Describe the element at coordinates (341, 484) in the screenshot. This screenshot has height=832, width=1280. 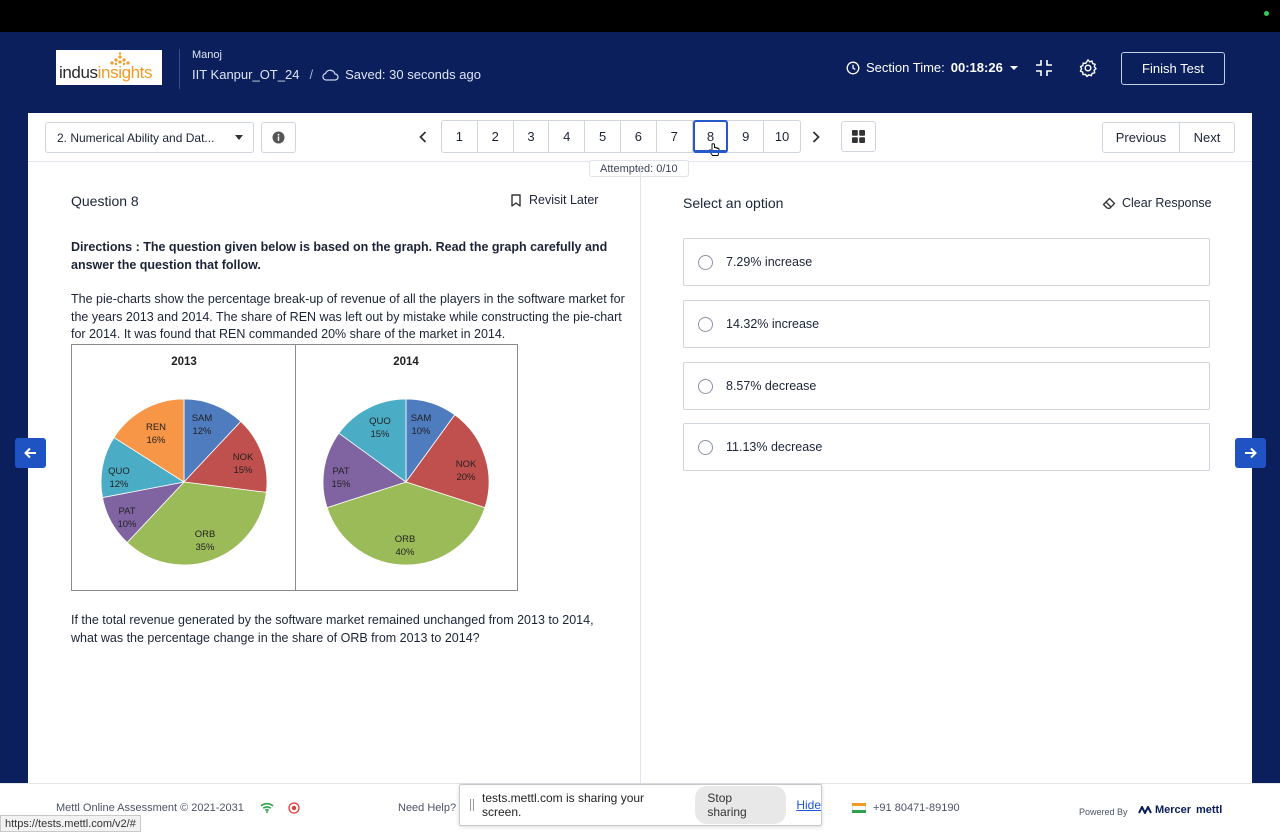
I see `pie-value-pat: 15%` at that location.